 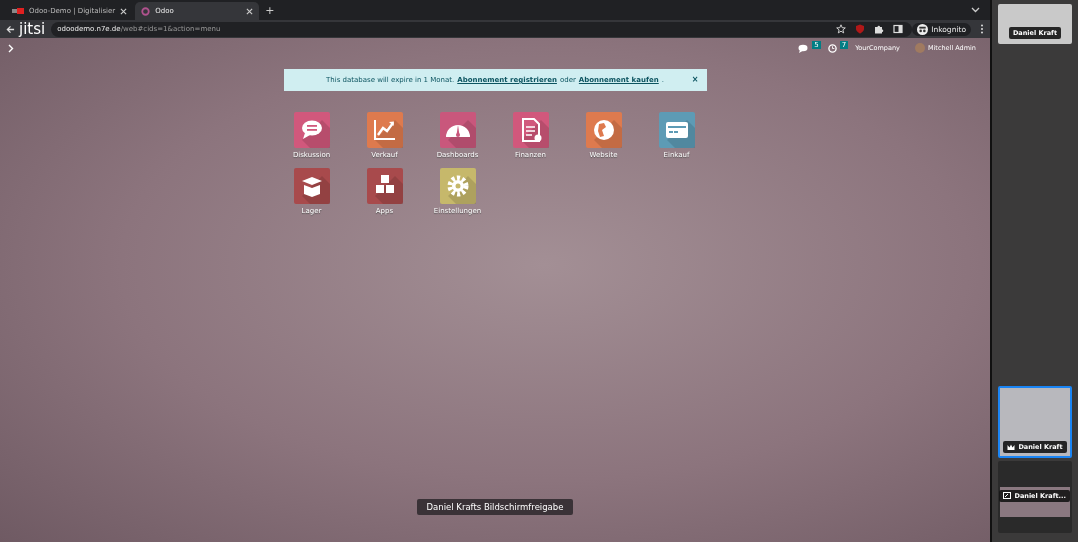 What do you see at coordinates (919, 48) in the screenshot?
I see `user-avatar` at bounding box center [919, 48].